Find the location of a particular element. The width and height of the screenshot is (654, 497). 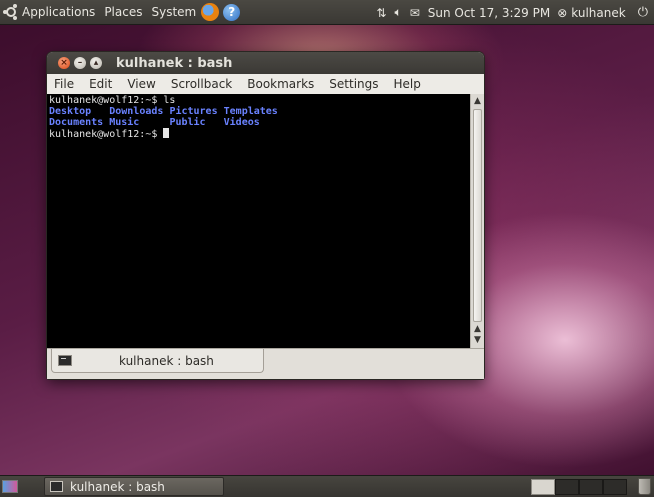

dir-entry: Pictures is located at coordinates (193, 111).